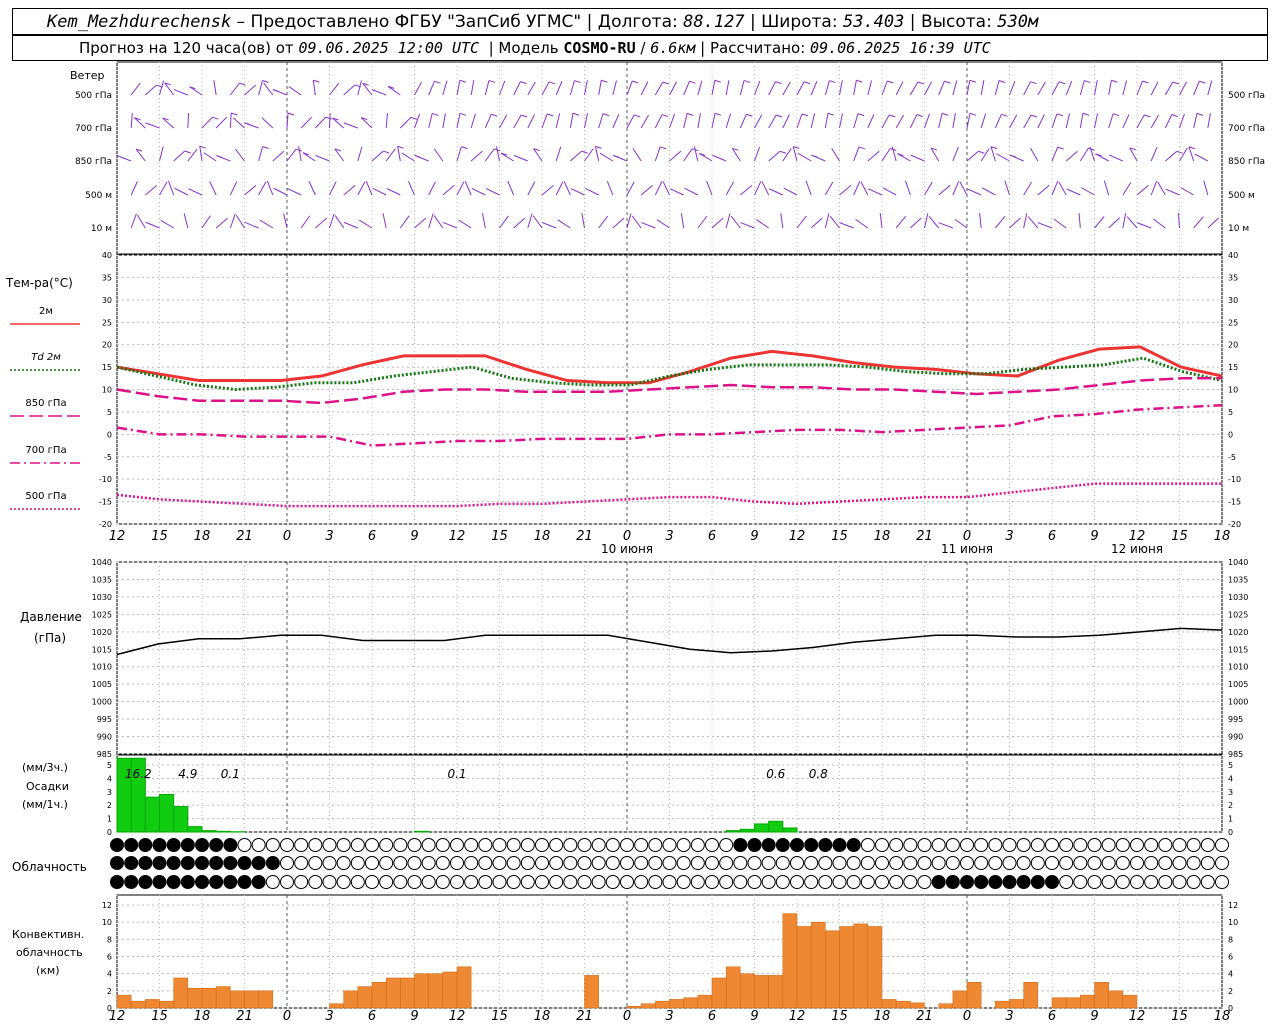 The image size is (1280, 1024). What do you see at coordinates (93, 162) in the screenshot?
I see `wind-level-label-left: 850 гПа` at bounding box center [93, 162].